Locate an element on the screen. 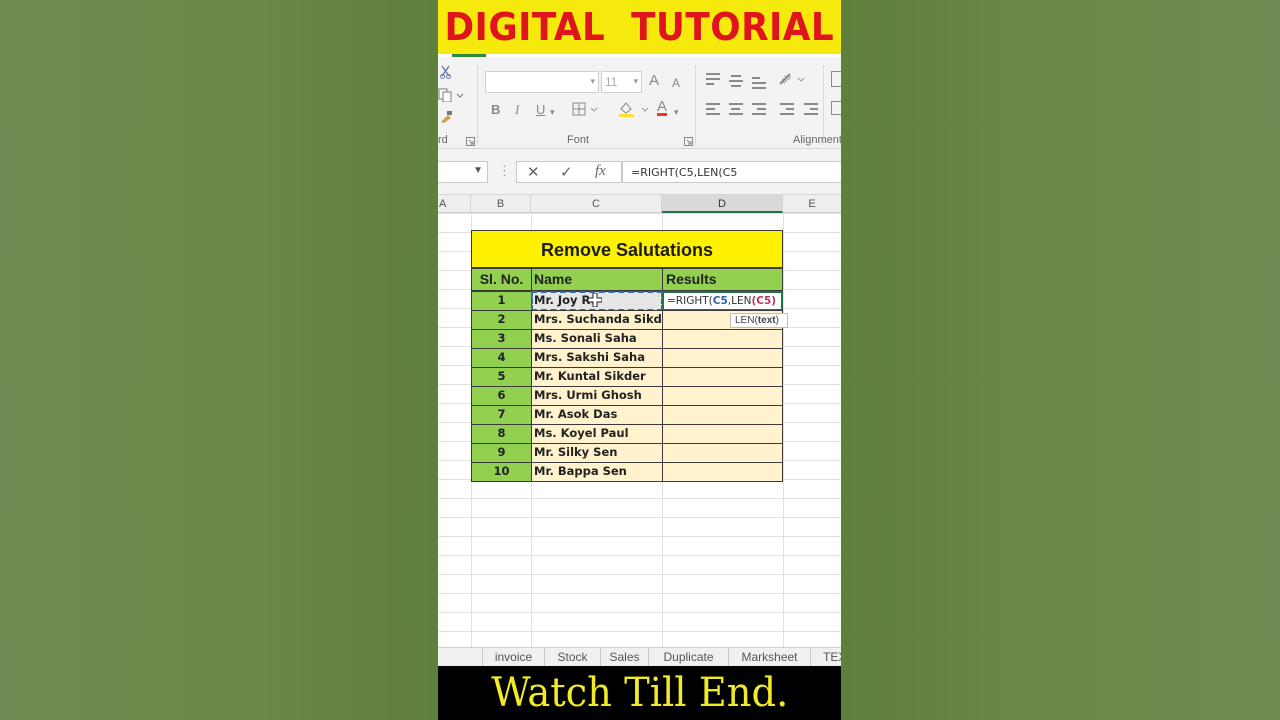 This screenshot has width=1280, height=720. clipboard-group-label: rd is located at coordinates (443, 140).